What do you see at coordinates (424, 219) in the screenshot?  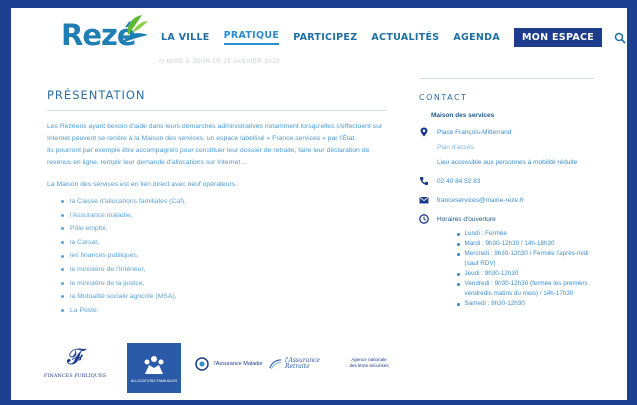 I see `clock-icon` at bounding box center [424, 219].